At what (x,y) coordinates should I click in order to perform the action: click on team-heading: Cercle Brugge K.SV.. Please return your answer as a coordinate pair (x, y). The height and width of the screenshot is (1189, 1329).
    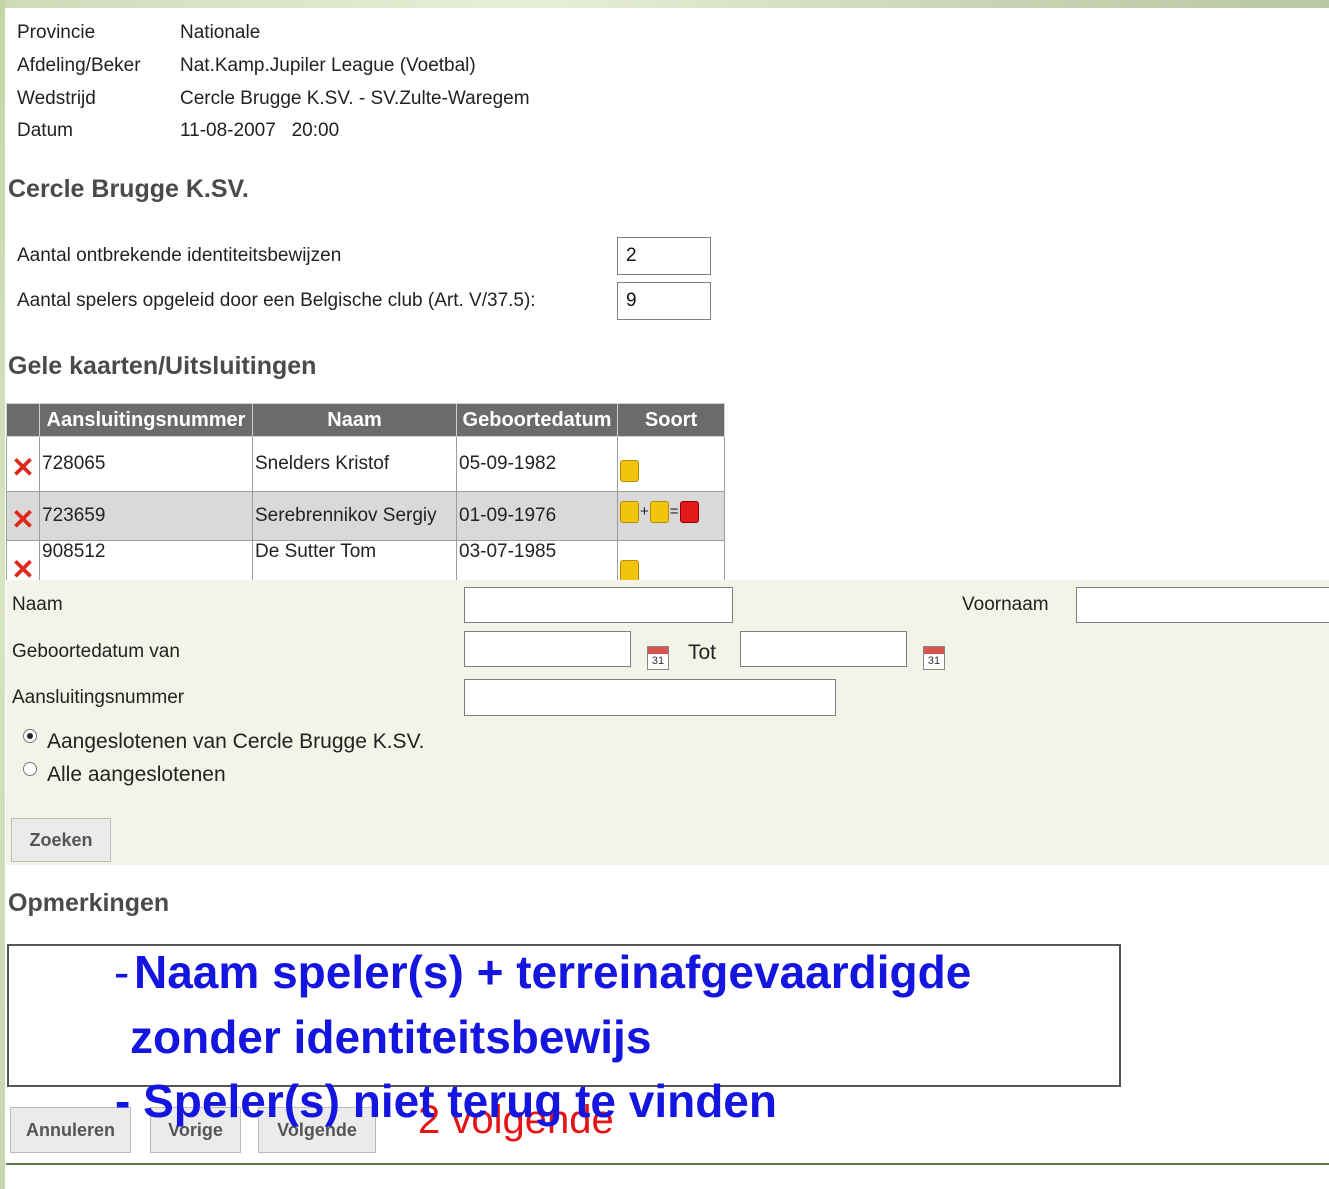
    Looking at the image, I should click on (128, 189).